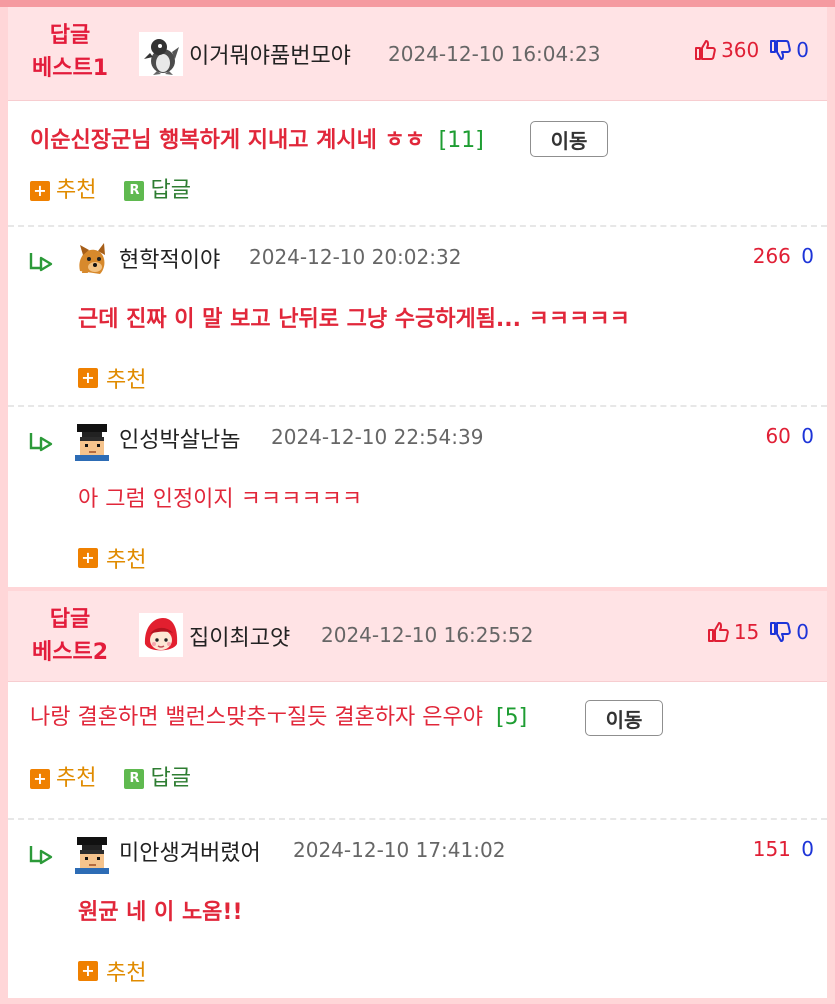 Image resolution: width=835 pixels, height=1004 pixels. Describe the element at coordinates (427, 635) in the screenshot. I see `comment-timestamp: 2024-12-10 16:25:52` at that location.